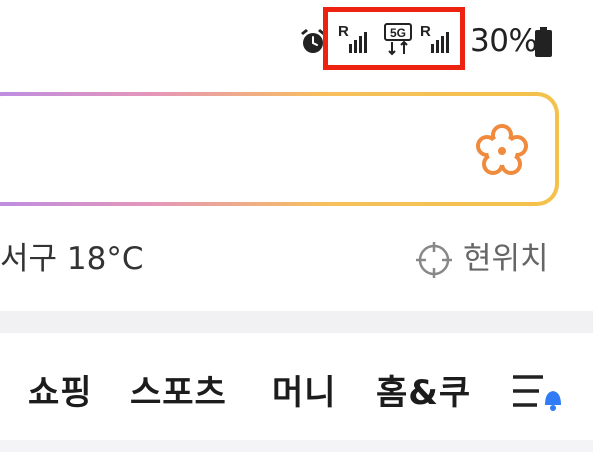 The height and width of the screenshot is (452, 593). Describe the element at coordinates (398, 33) in the screenshot. I see `network-type-label: 5G` at that location.